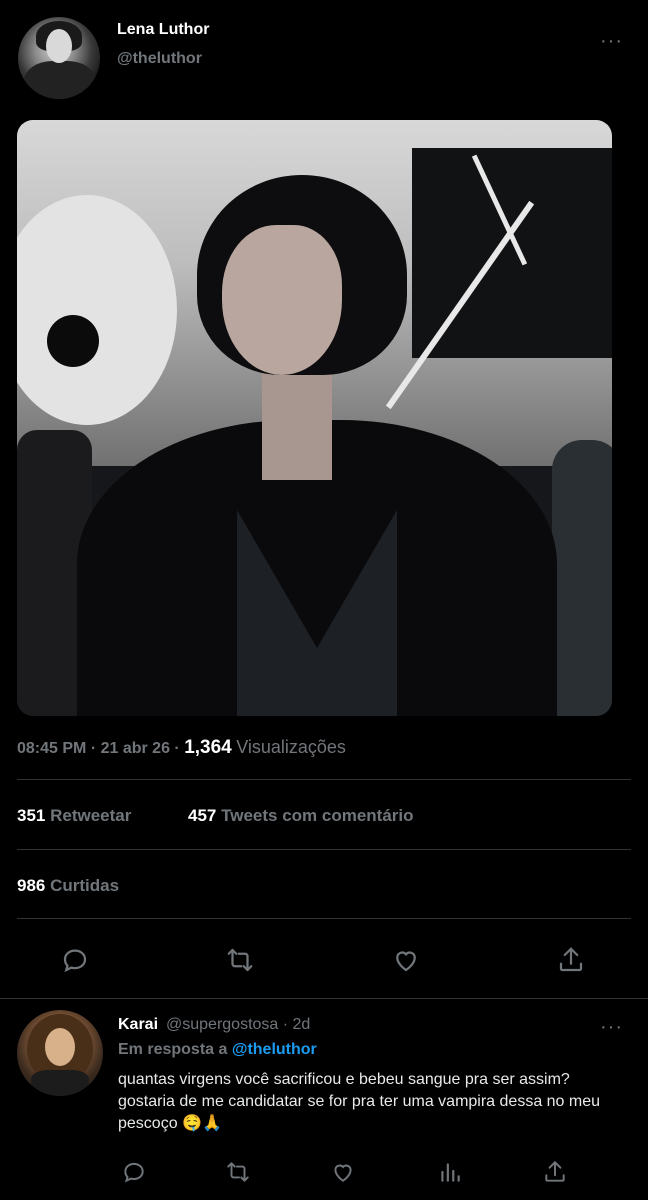 The width and height of the screenshot is (648, 1200). Describe the element at coordinates (301, 816) in the screenshot. I see `quotes-stat: 457 Tweets com comentário` at that location.